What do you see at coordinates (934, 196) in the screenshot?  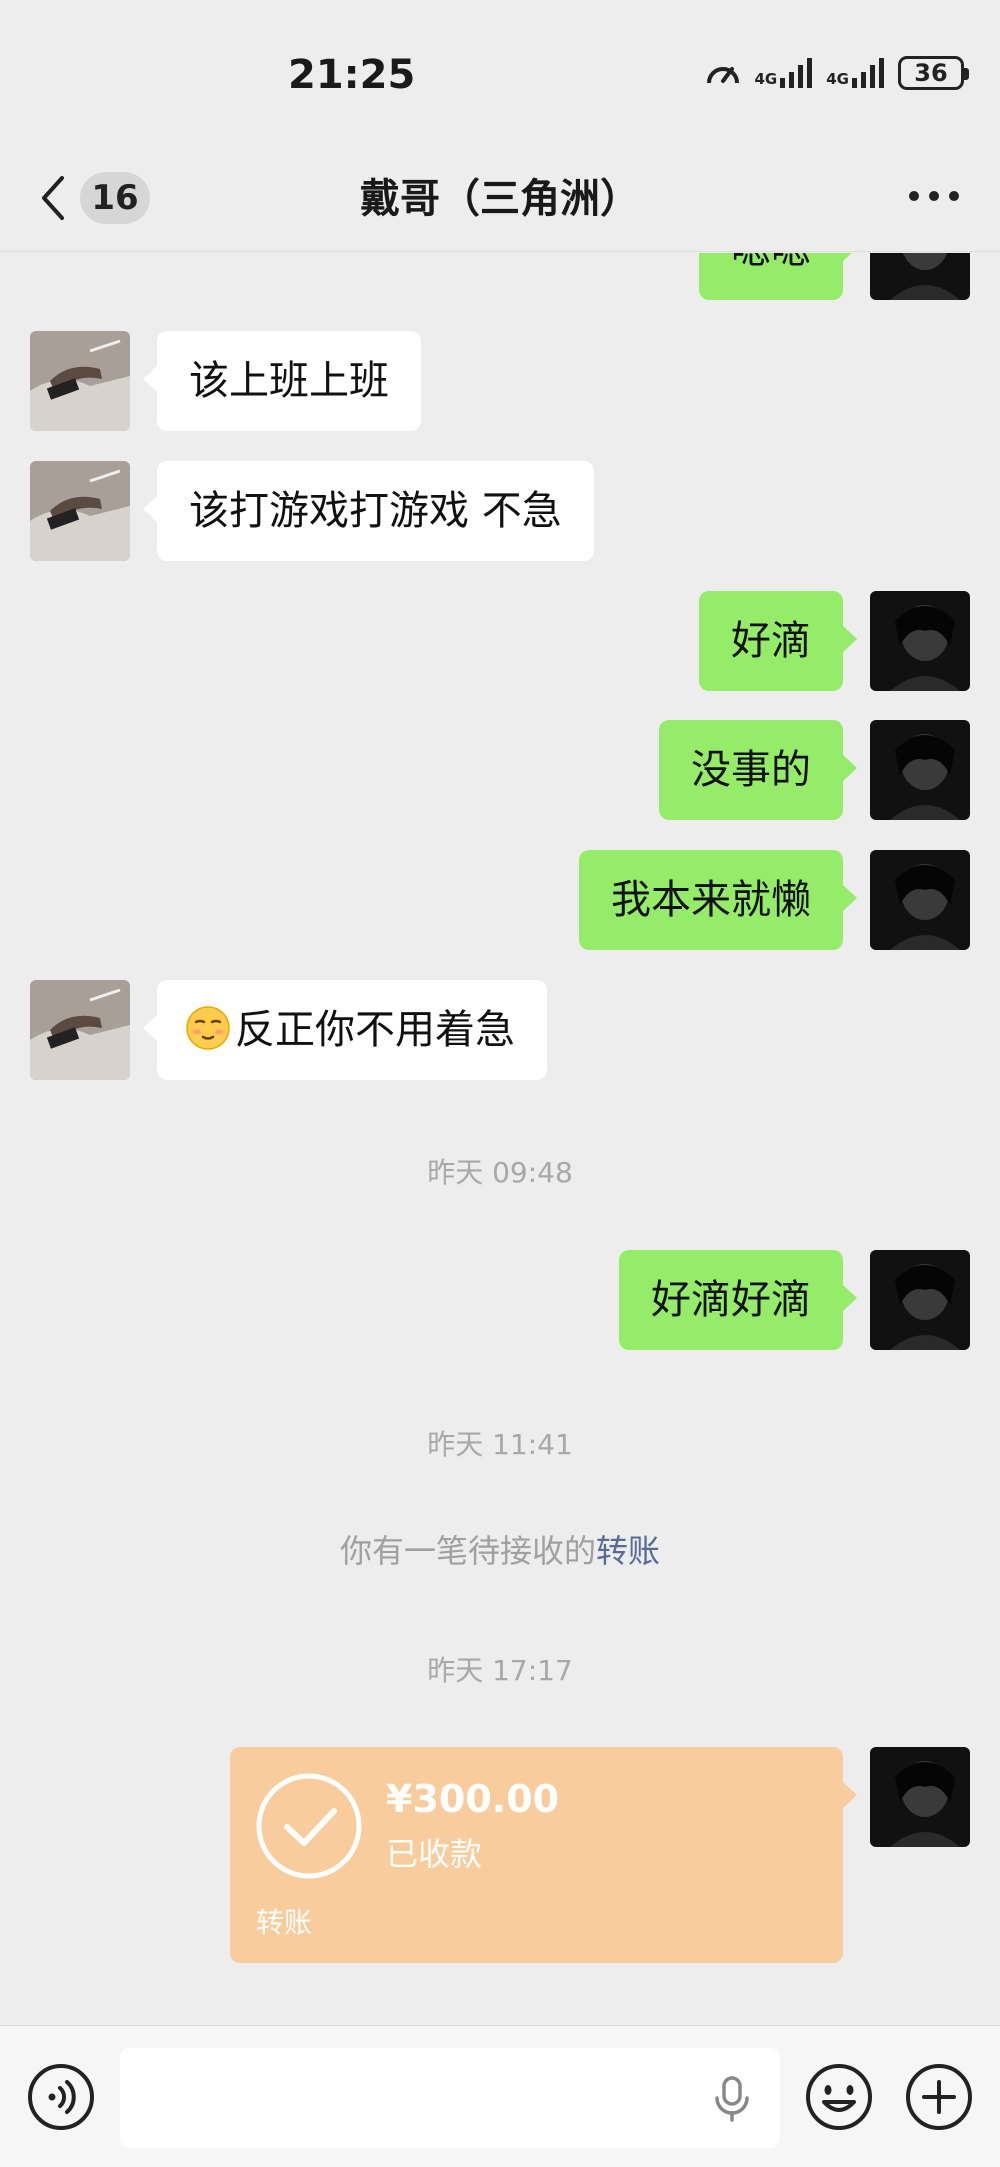 I see `more-options-icon` at bounding box center [934, 196].